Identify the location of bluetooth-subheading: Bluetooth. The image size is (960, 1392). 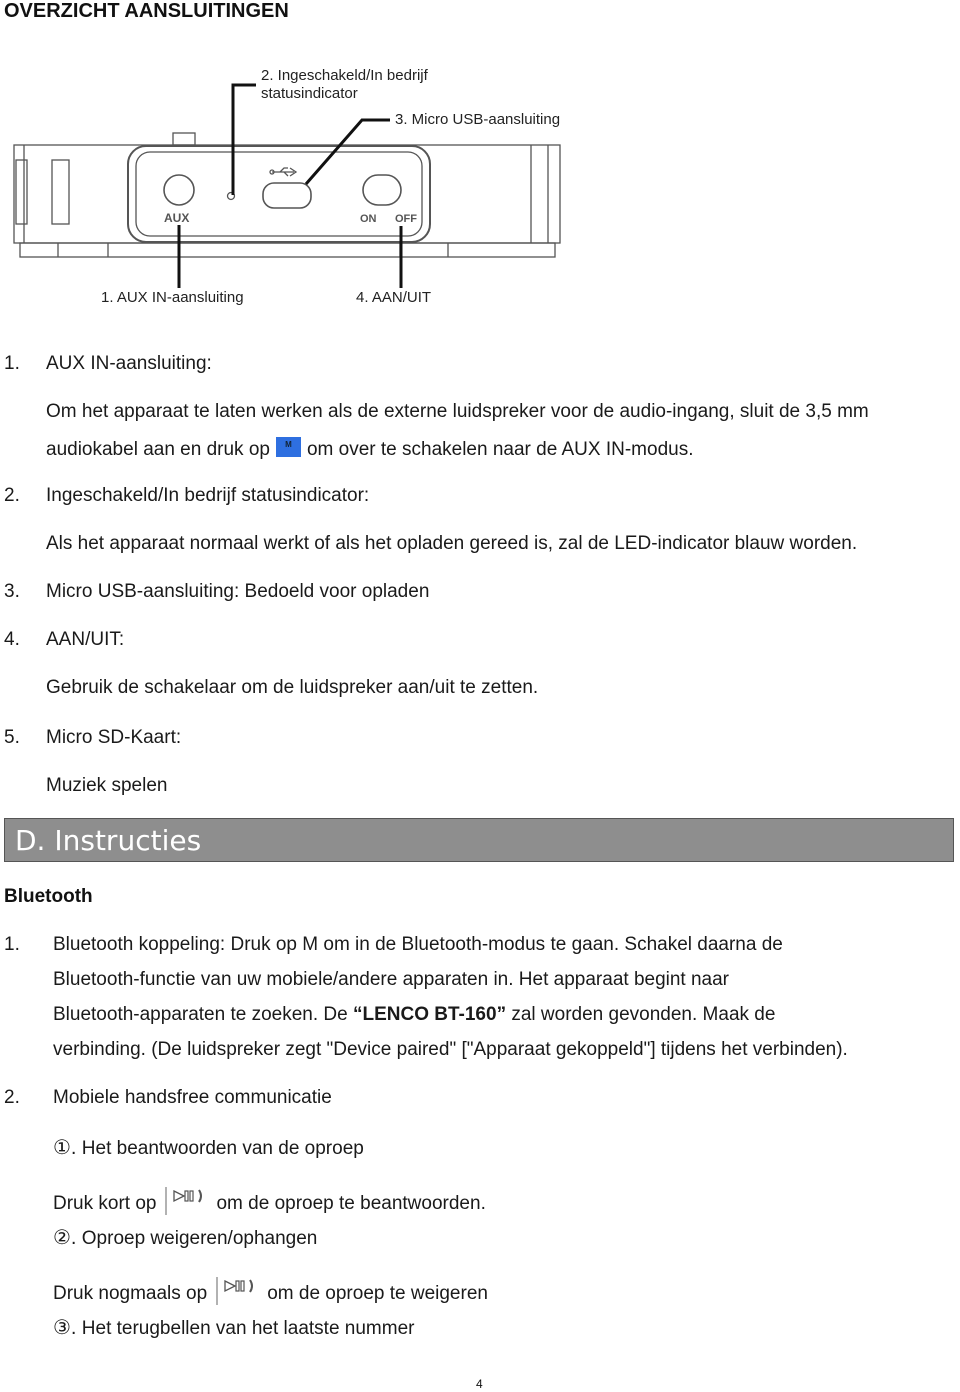
(48, 896).